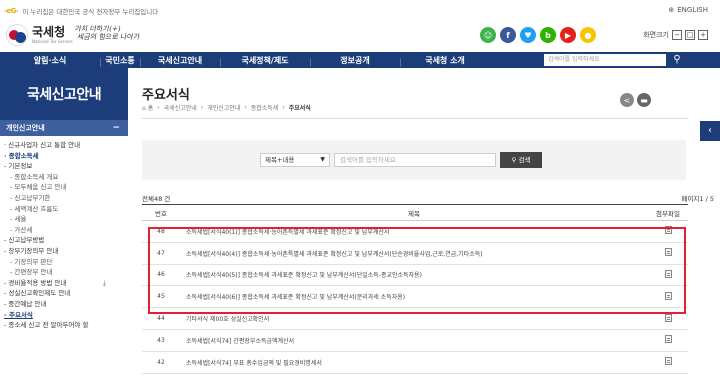 The width and height of the screenshot is (720, 383). What do you see at coordinates (605, 60) in the screenshot?
I see `site-search-input: 검색어를 입력하세요` at bounding box center [605, 60].